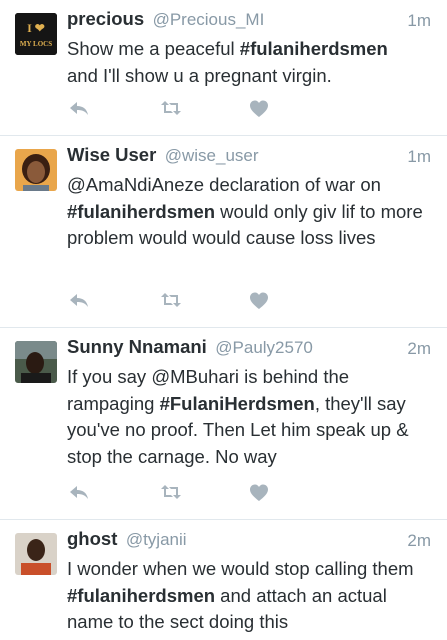 This screenshot has width=447, height=640. Describe the element at coordinates (111, 154) in the screenshot. I see `user-name: Wise User` at that location.